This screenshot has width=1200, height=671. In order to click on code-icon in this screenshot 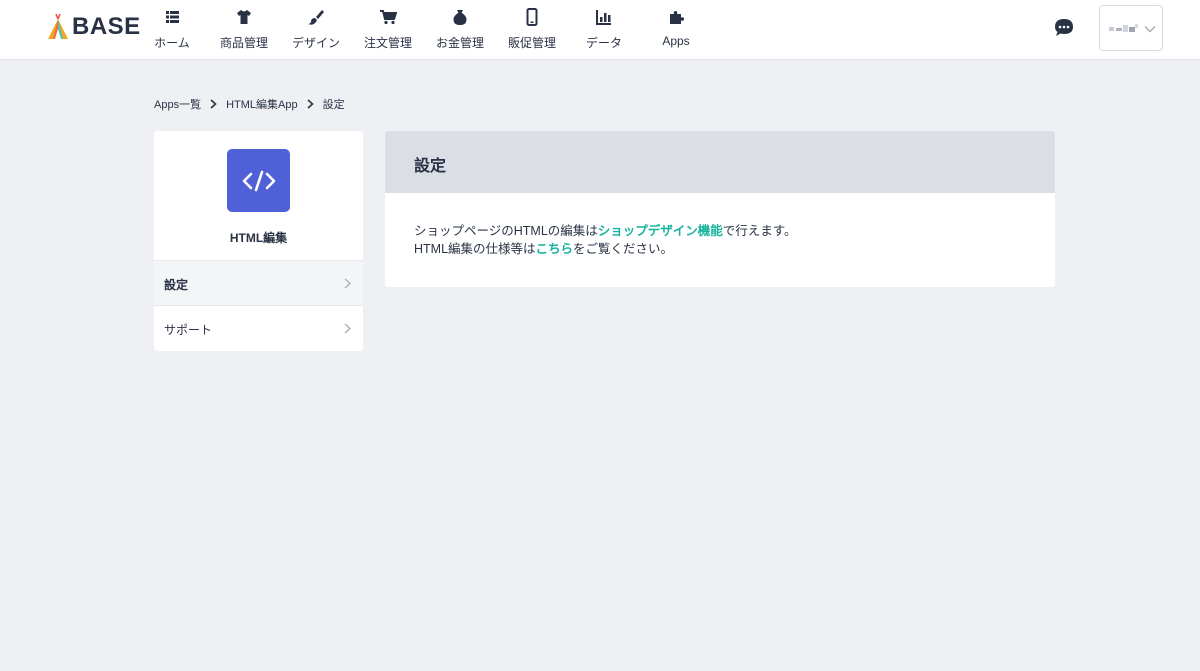, I will do `click(258, 180)`.